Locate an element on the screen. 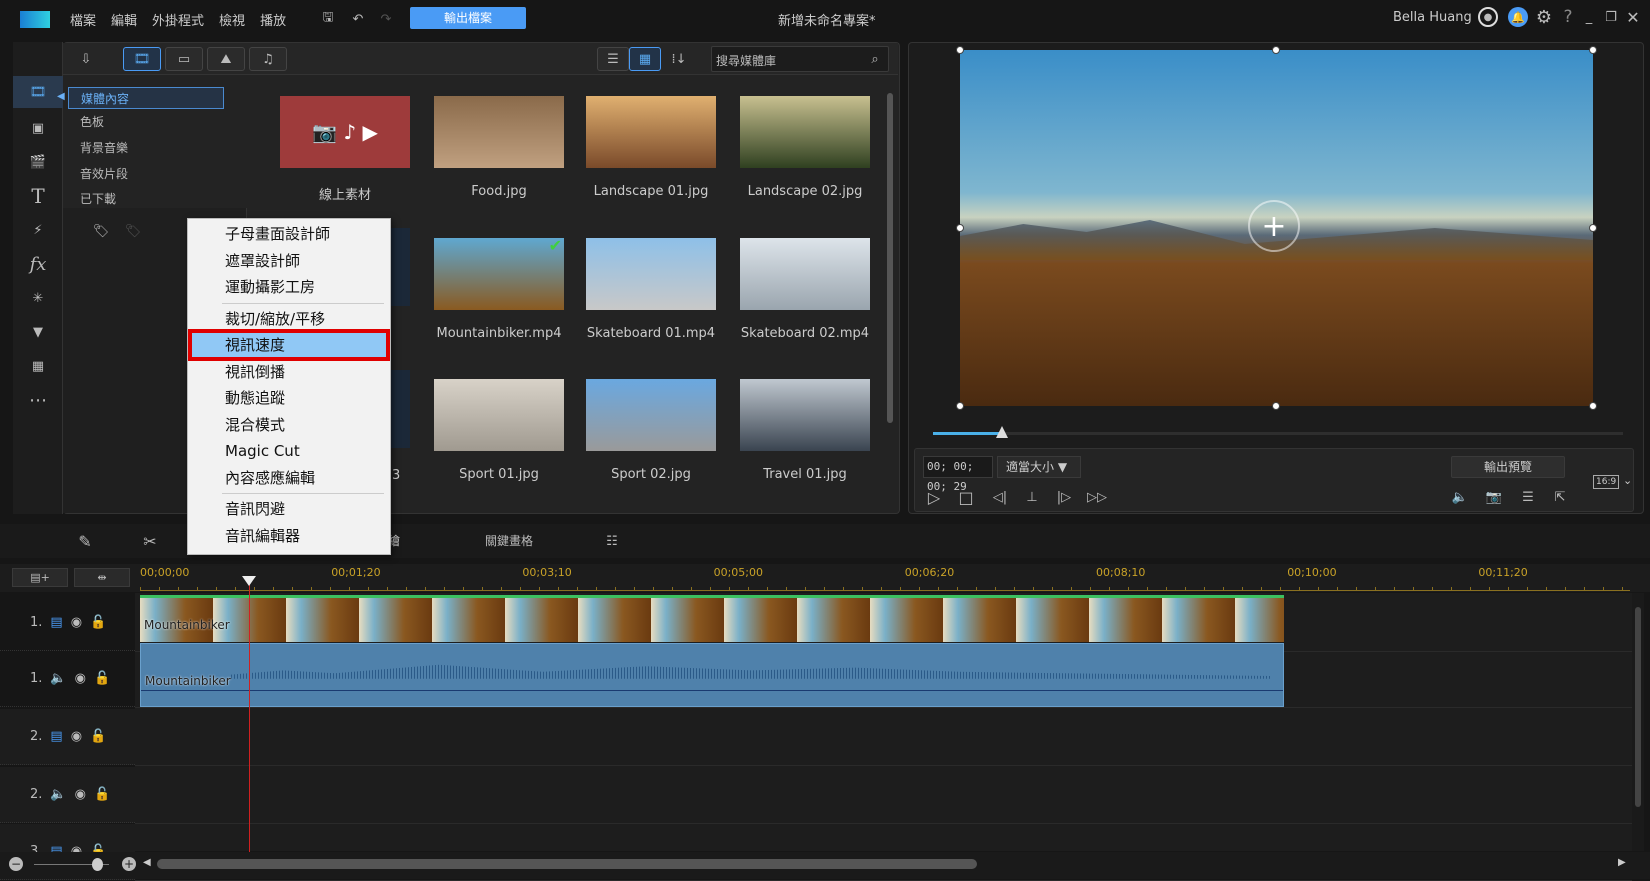 The height and width of the screenshot is (881, 1650). fit-timeline-button: ⇹ is located at coordinates (102, 577).